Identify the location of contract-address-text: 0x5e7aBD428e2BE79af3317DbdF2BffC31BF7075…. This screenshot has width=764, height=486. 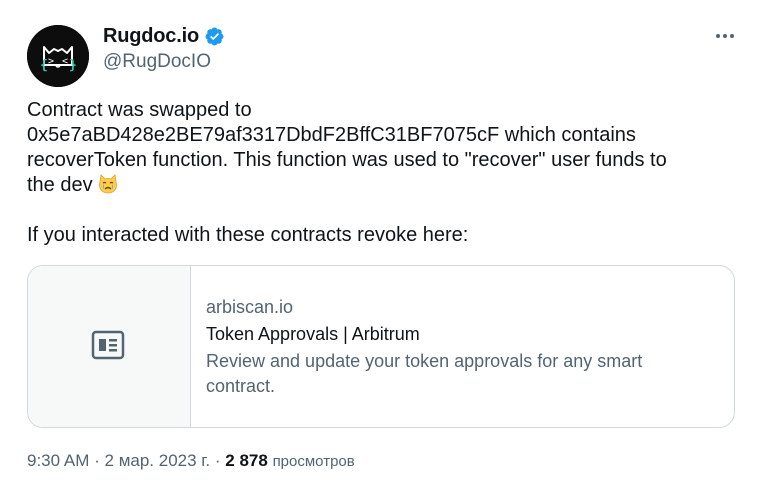
(331, 135).